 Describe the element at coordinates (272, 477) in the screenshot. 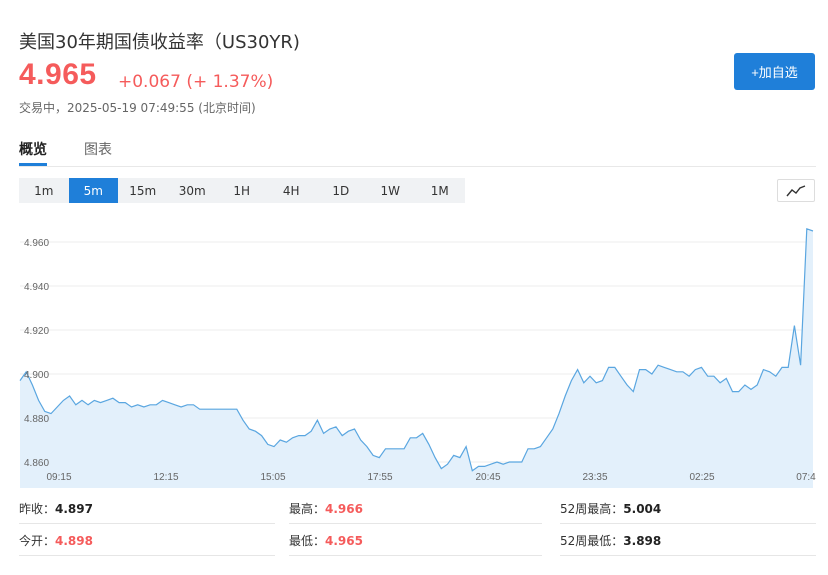

I see `x-tick-label: 15:05` at that location.